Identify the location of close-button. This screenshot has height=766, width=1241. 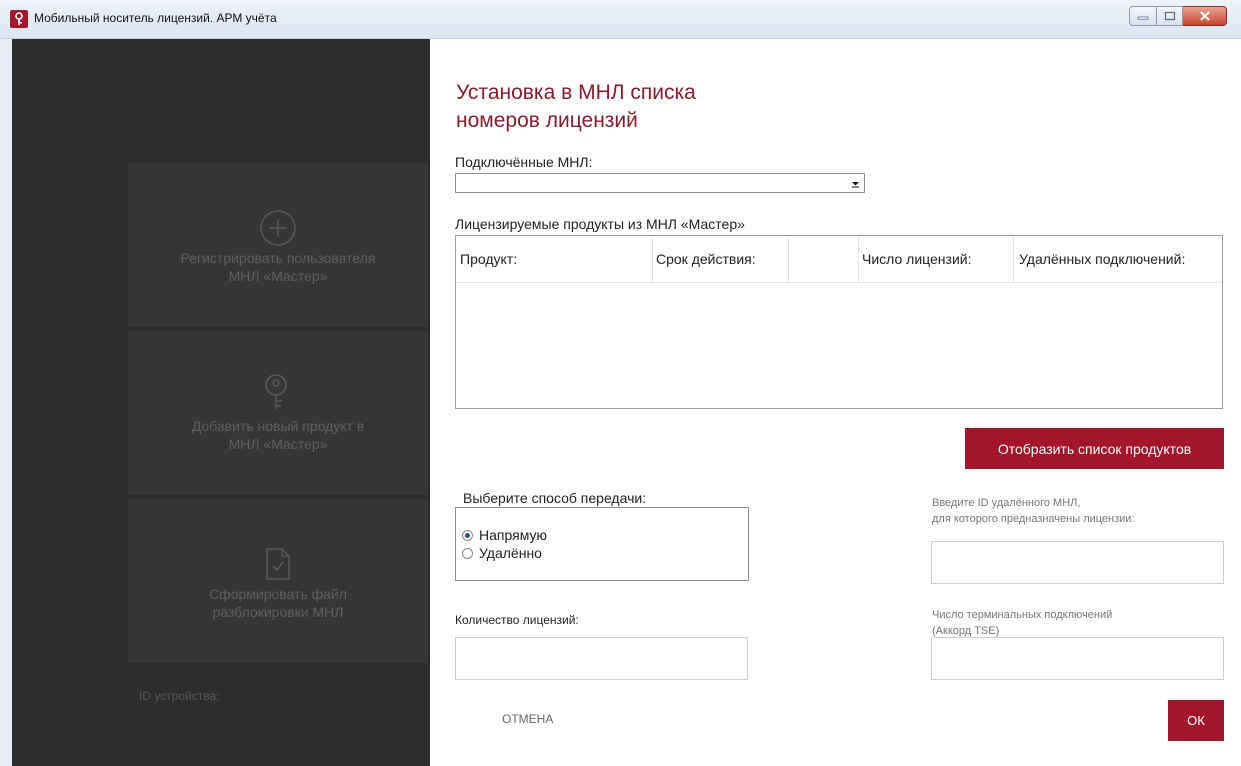
(1205, 16).